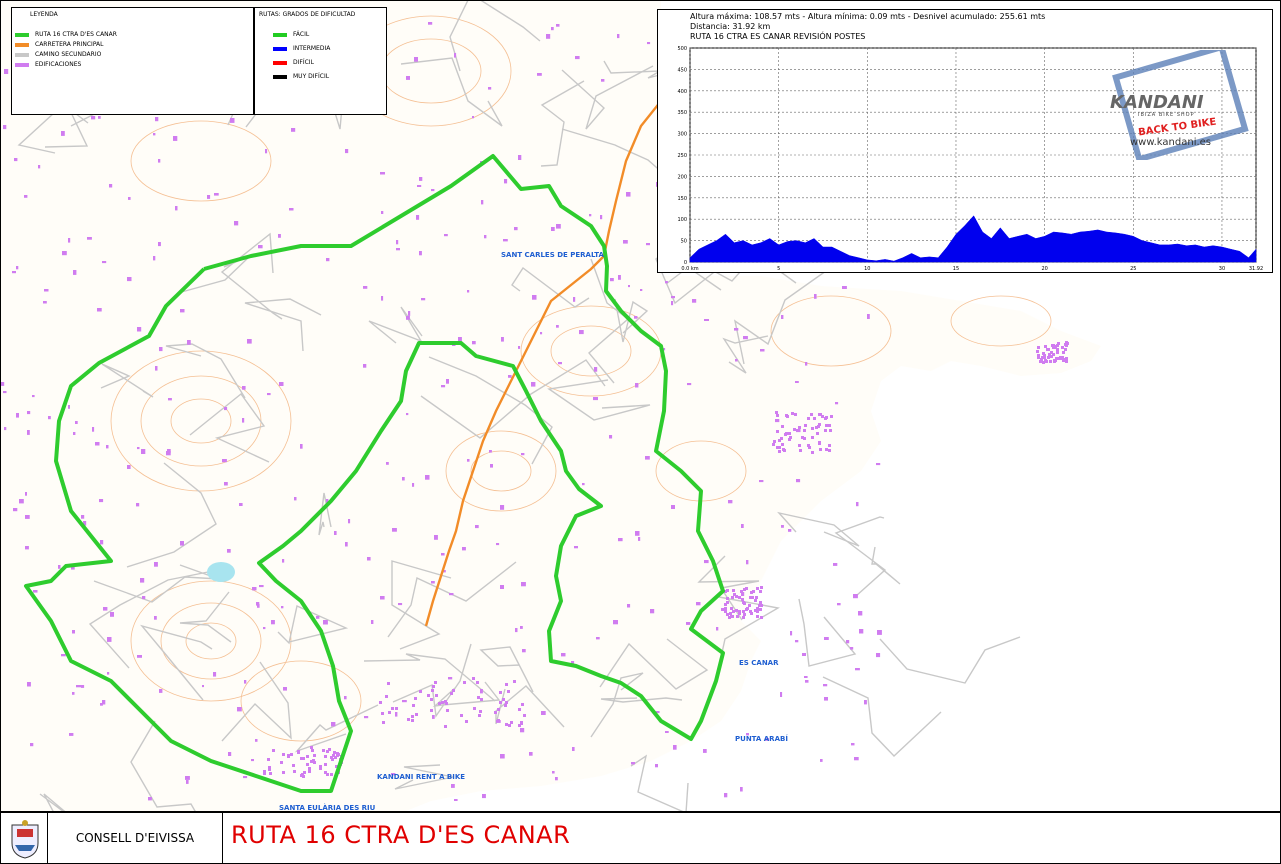 The height and width of the screenshot is (864, 1281). I want to click on logo-brand: KANDANI, so click(1157, 102).